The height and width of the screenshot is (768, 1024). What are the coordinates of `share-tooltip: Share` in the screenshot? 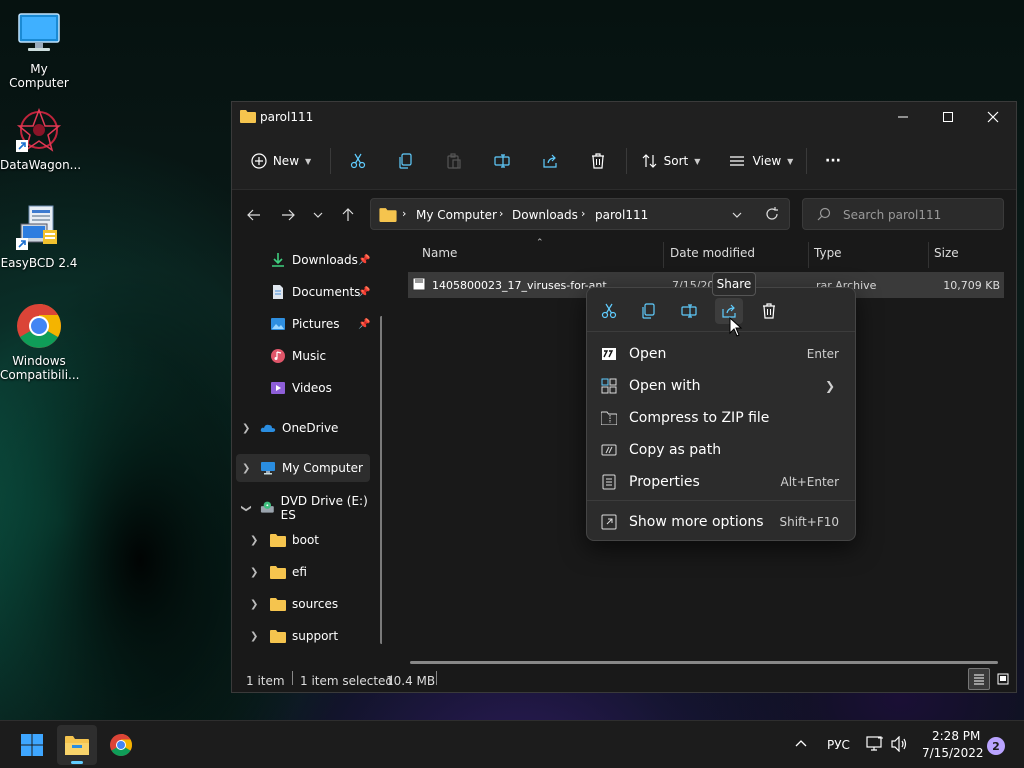 It's located at (734, 284).